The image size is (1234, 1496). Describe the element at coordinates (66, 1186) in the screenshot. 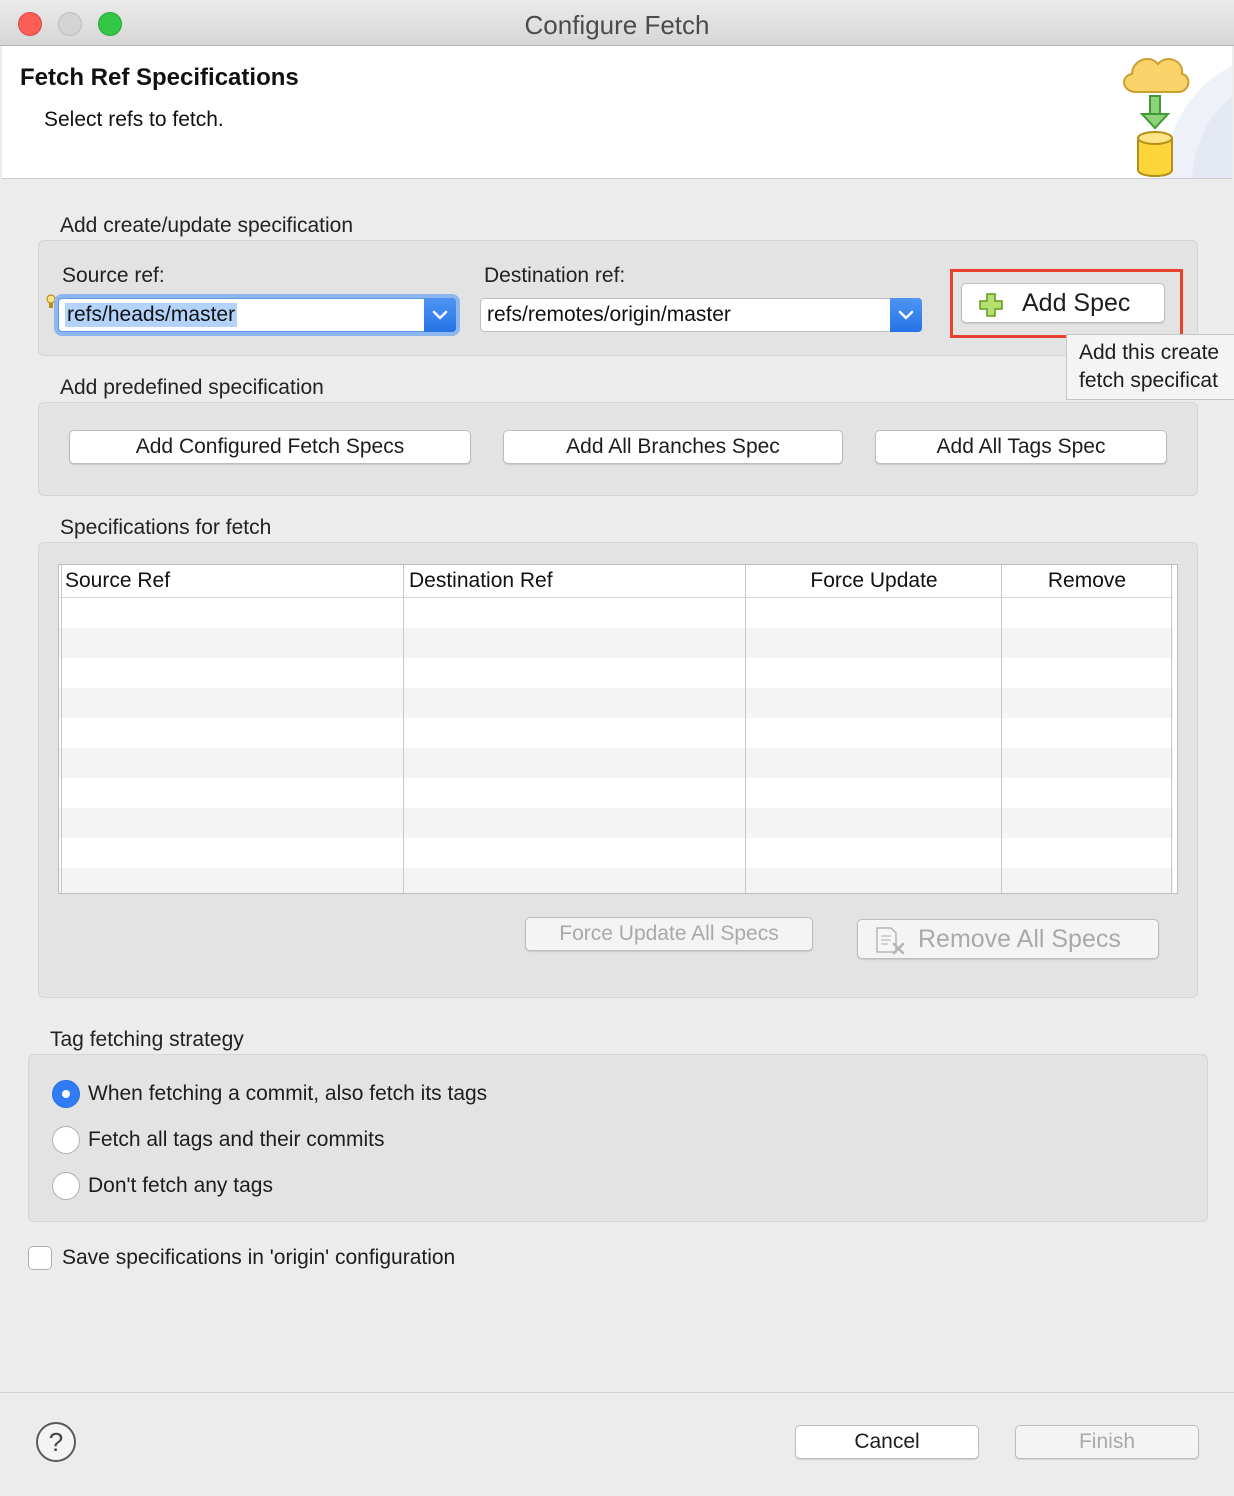

I see `radio-no-tags` at that location.